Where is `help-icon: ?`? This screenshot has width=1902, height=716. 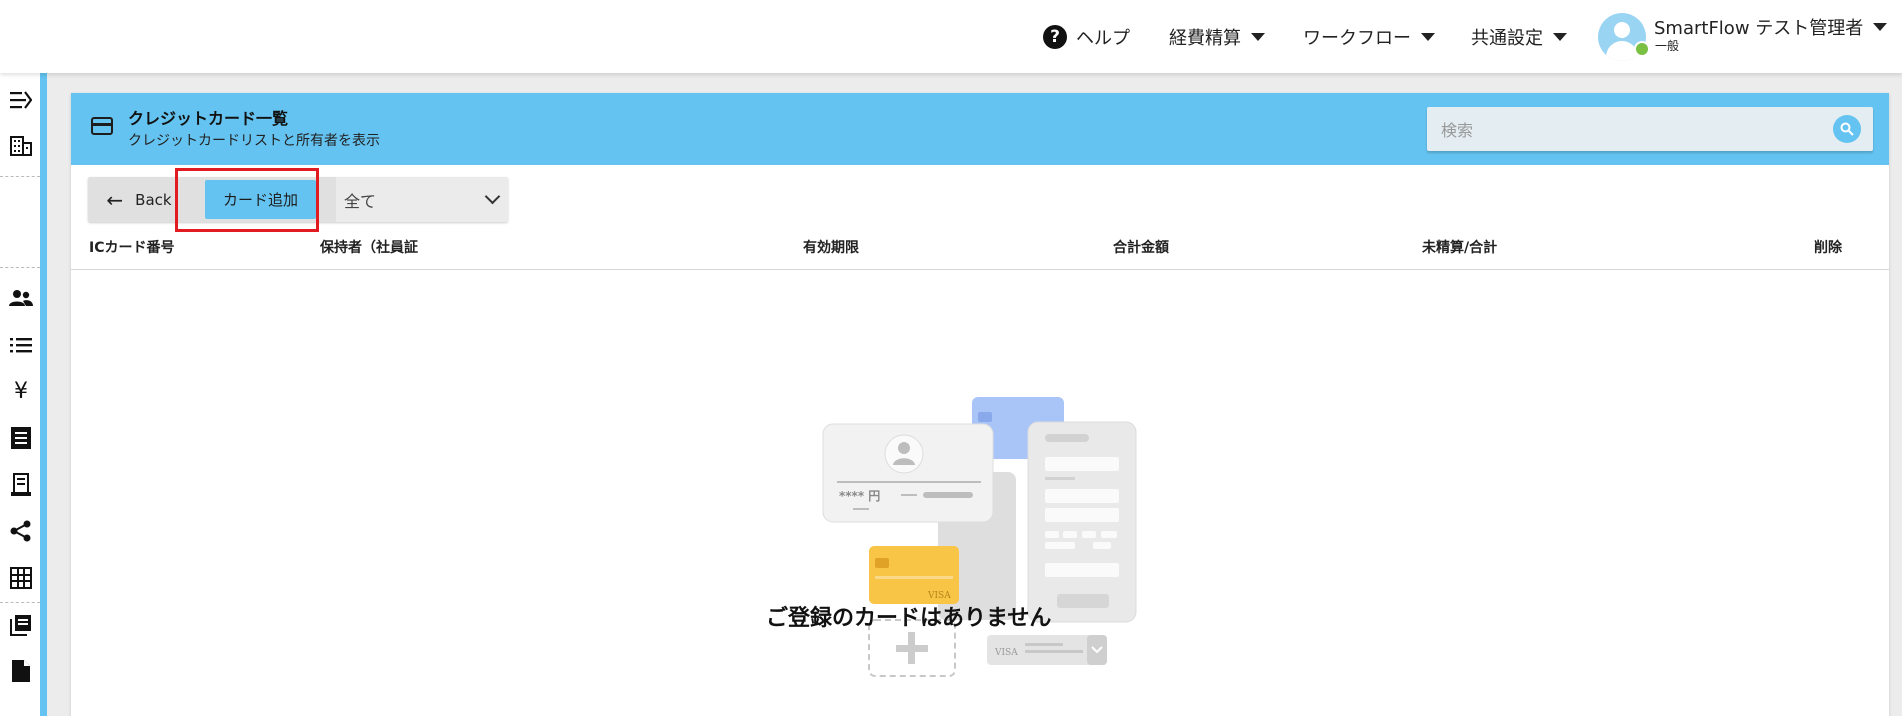 help-icon: ? is located at coordinates (1055, 36).